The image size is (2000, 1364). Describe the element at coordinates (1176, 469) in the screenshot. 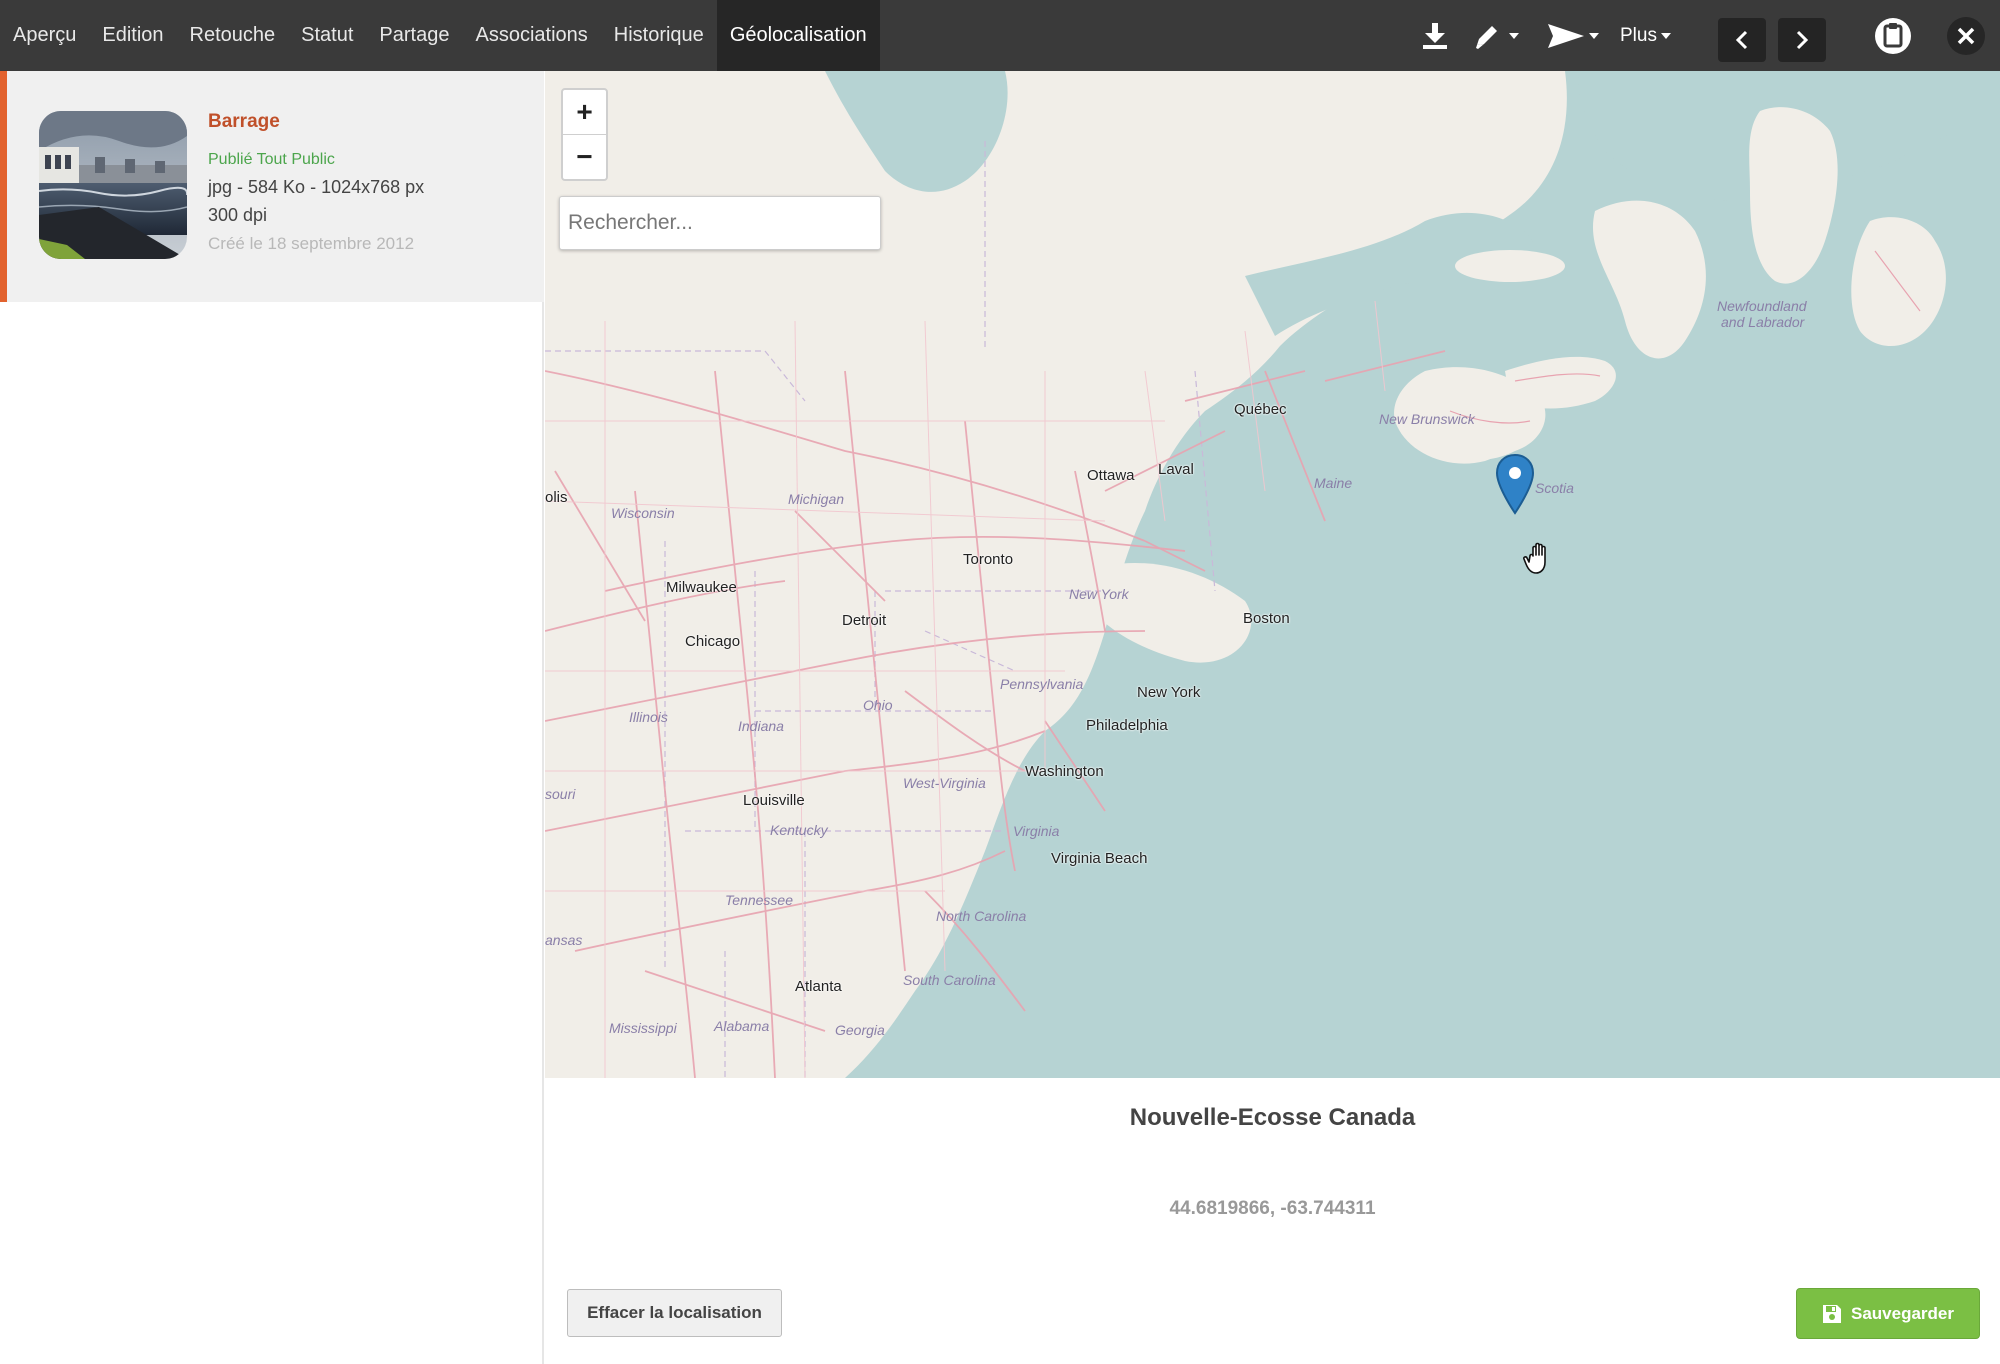

I see `map-label: Laval` at that location.